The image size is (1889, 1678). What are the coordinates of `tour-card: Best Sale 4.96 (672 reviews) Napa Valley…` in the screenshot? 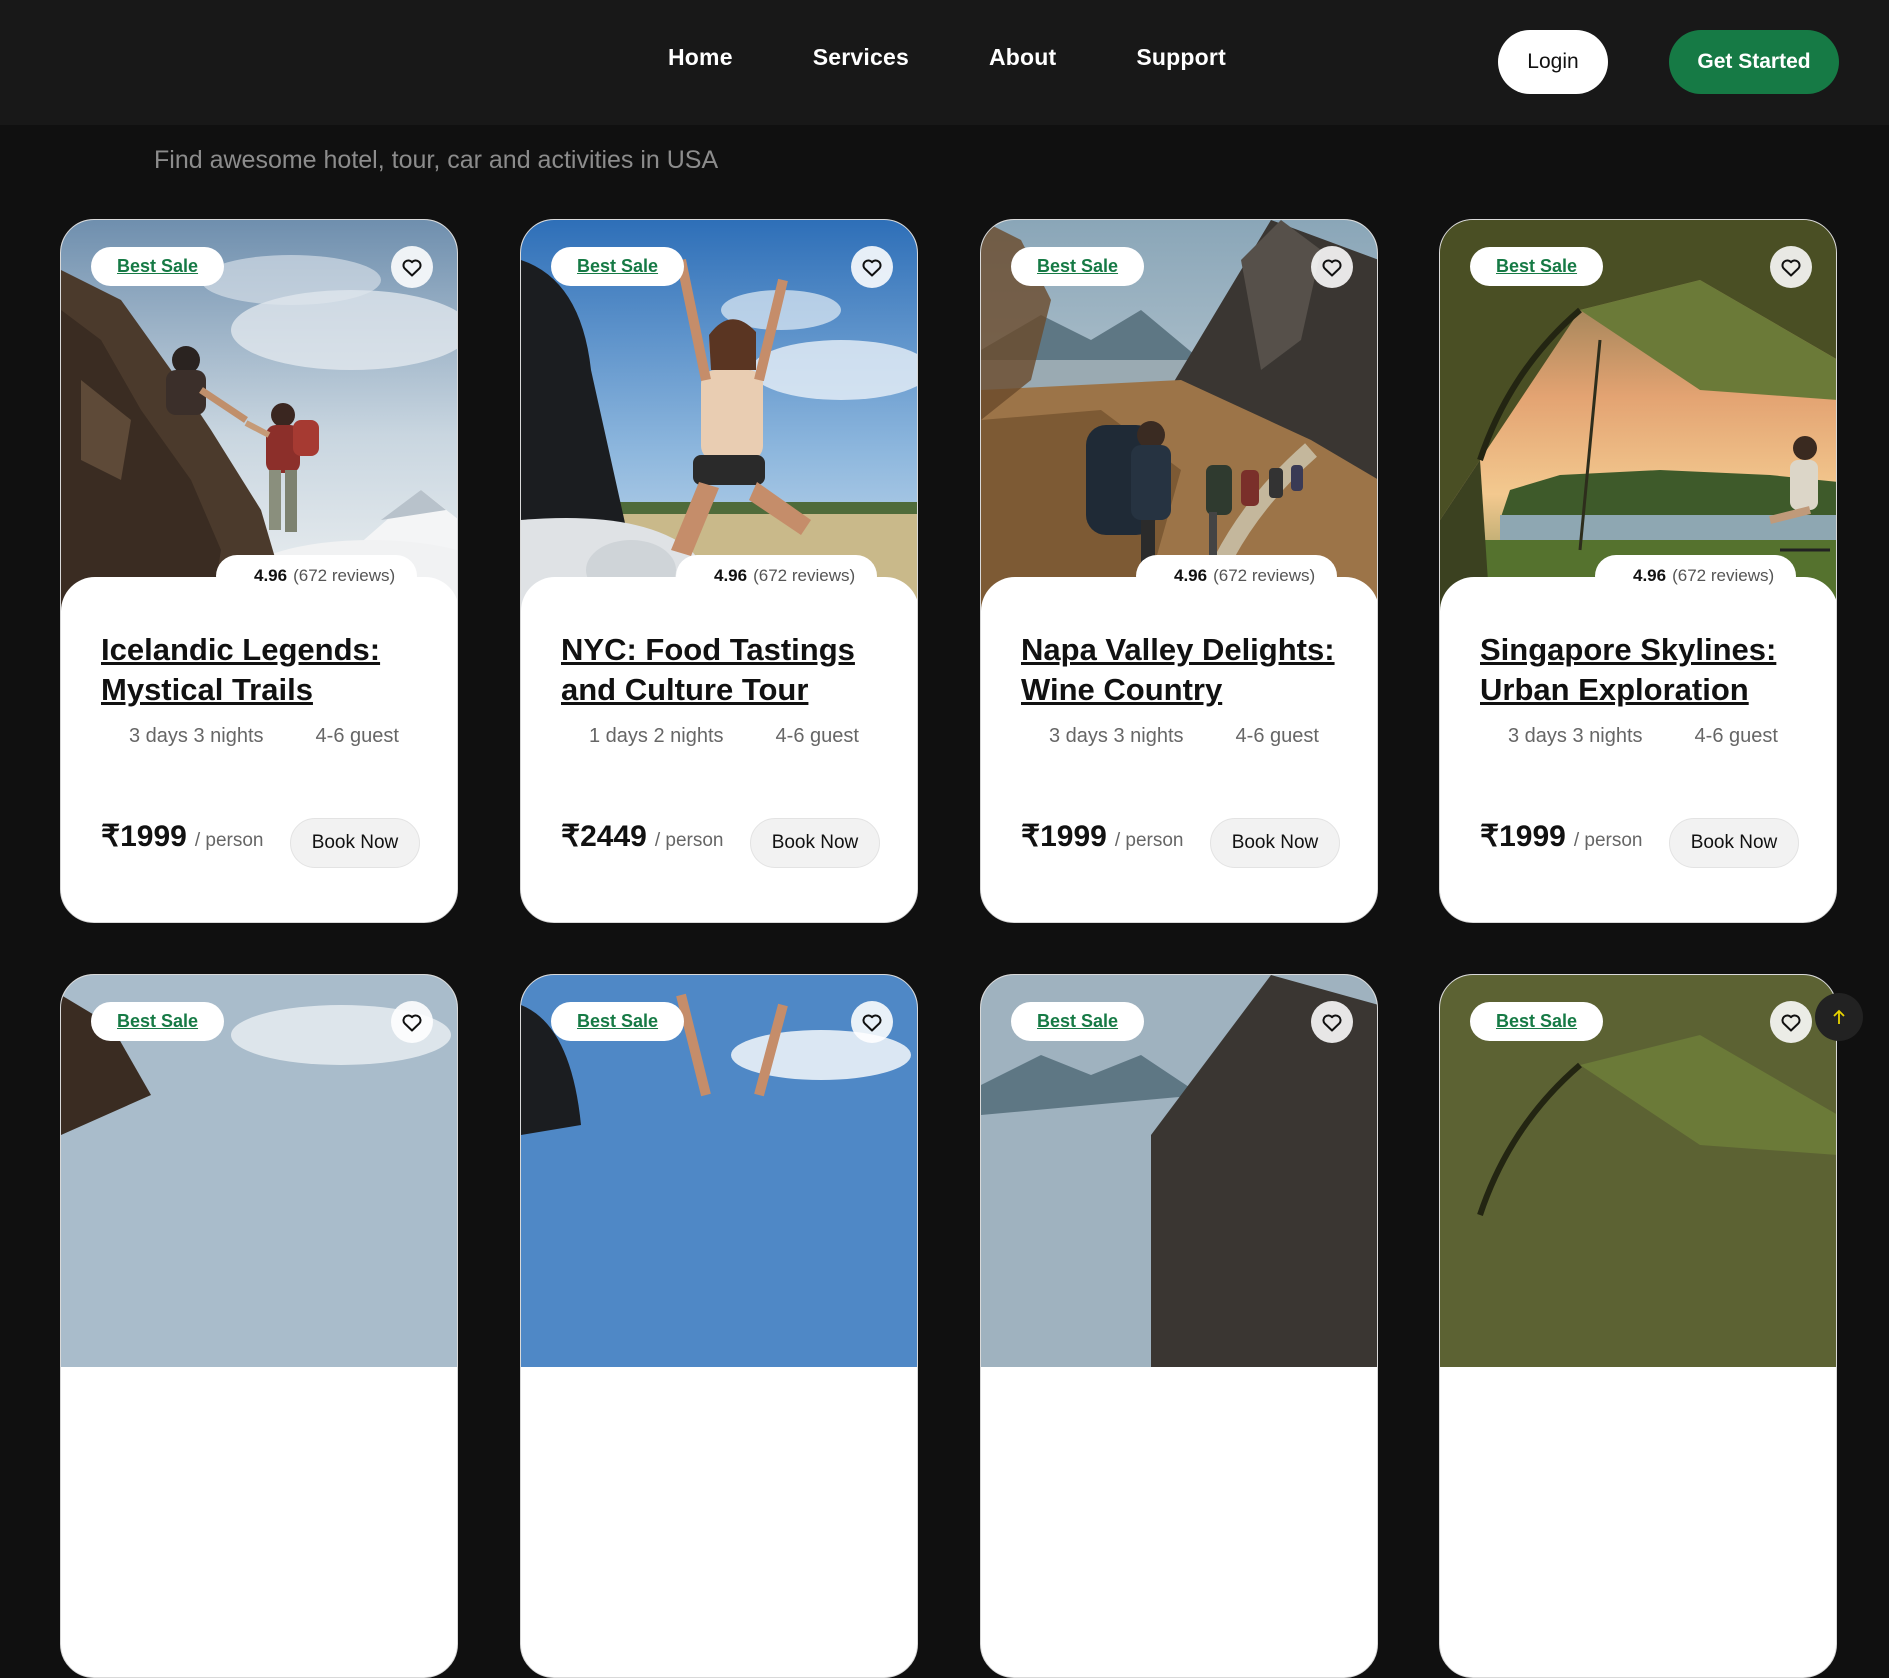 It's located at (1179, 571).